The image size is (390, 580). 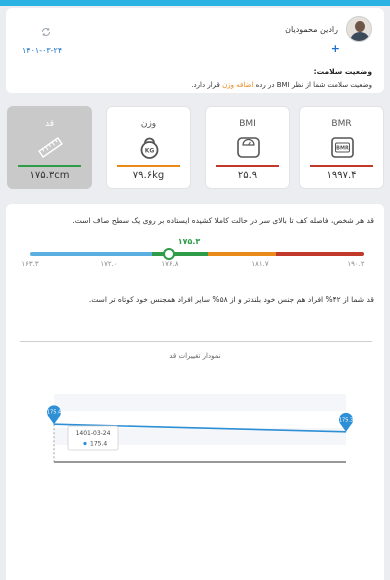 I want to click on height-range-gauge, so click(x=197, y=254).